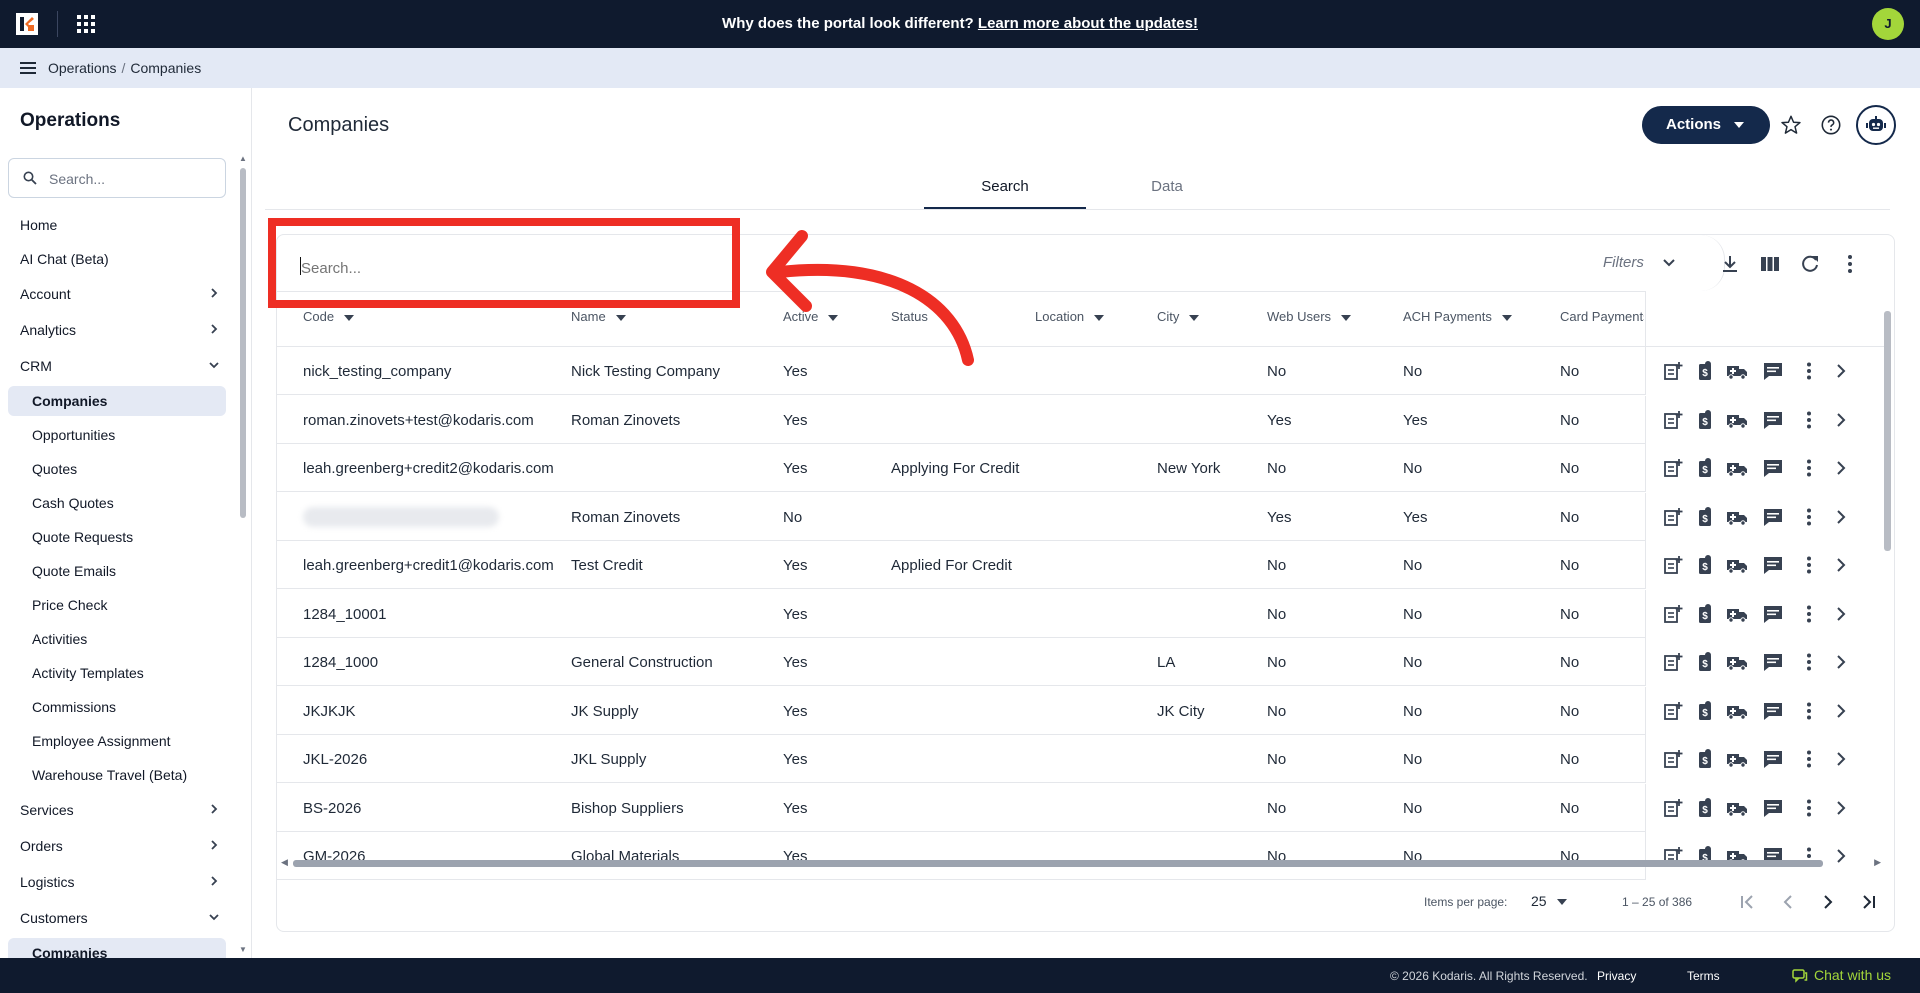 The height and width of the screenshot is (993, 1920). I want to click on column-header-card-payments: Card Payments, so click(1602, 316).